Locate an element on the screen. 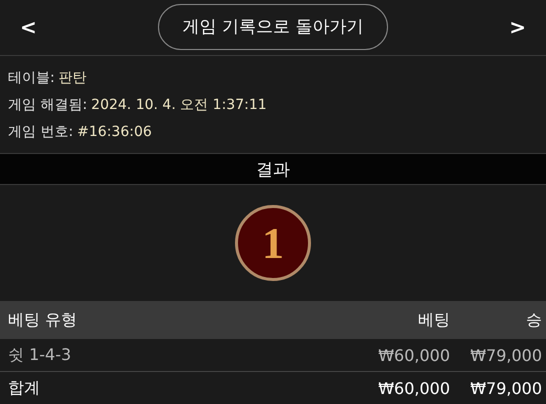  result-ball: 1 is located at coordinates (273, 243).